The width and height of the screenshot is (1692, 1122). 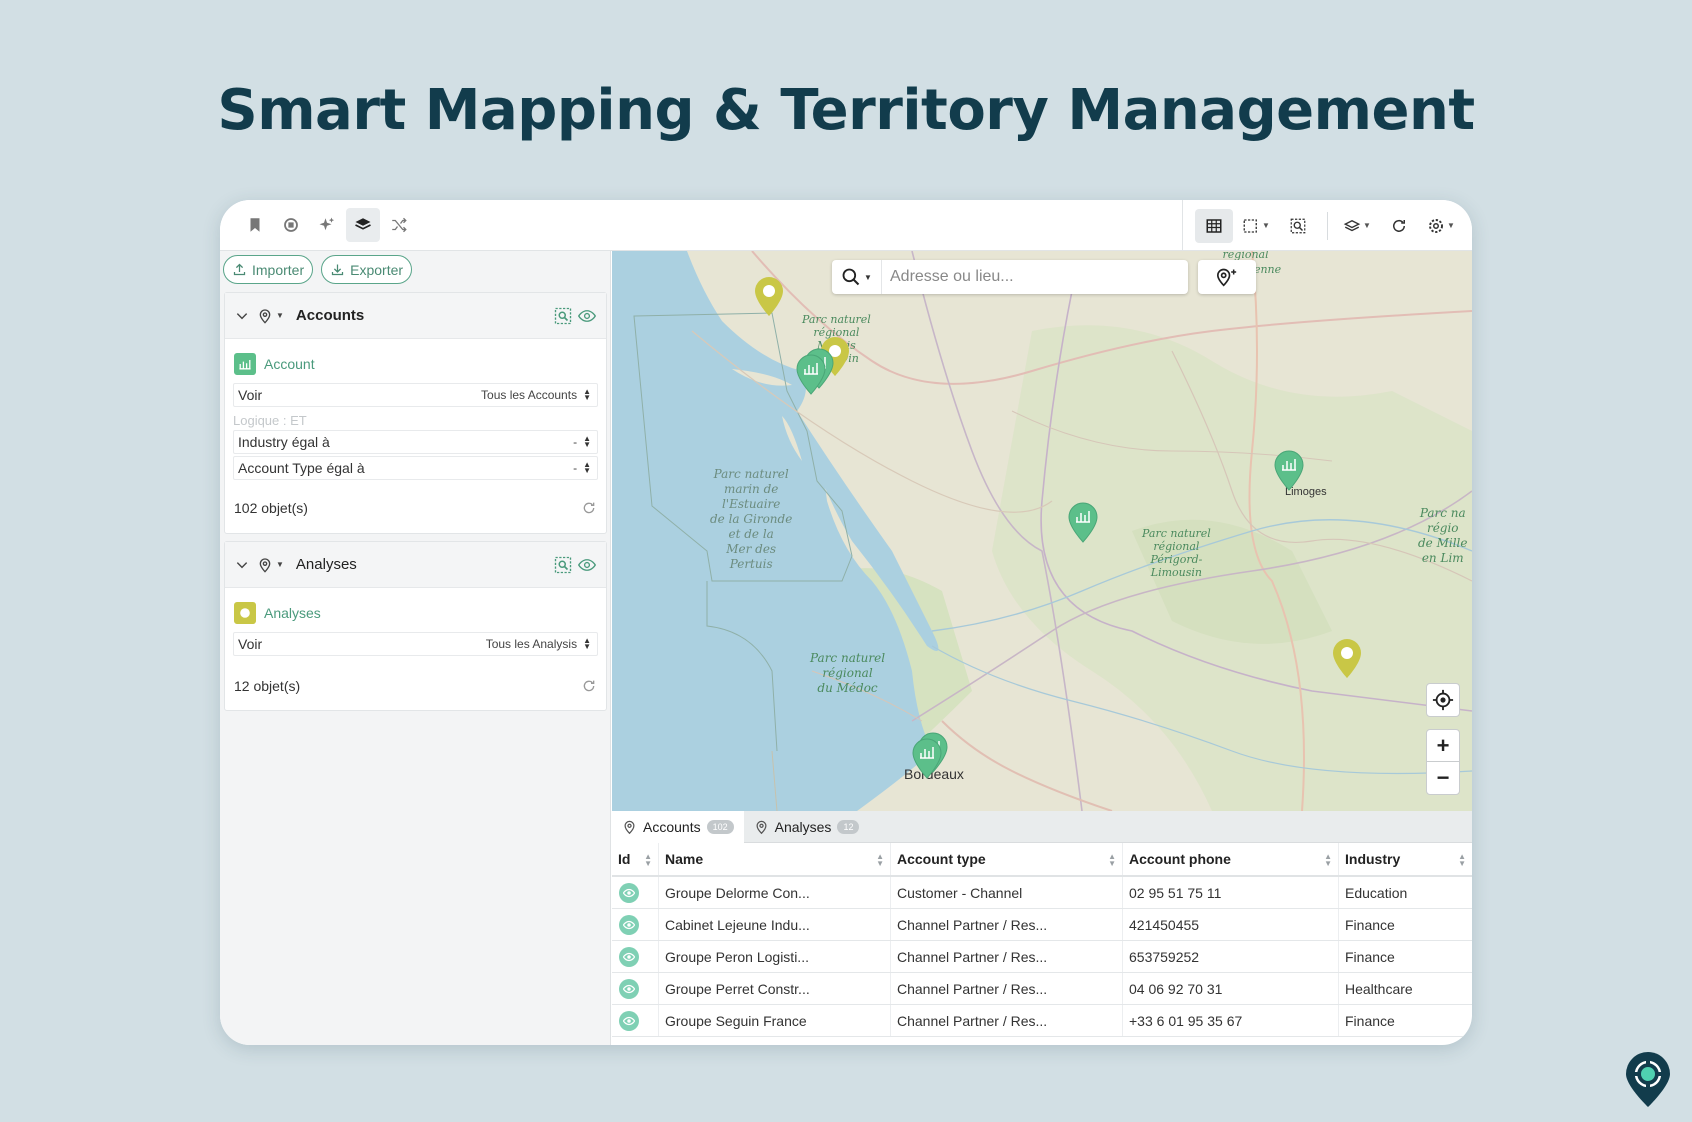 What do you see at coordinates (672, 827) in the screenshot?
I see `tab-label: Accounts` at bounding box center [672, 827].